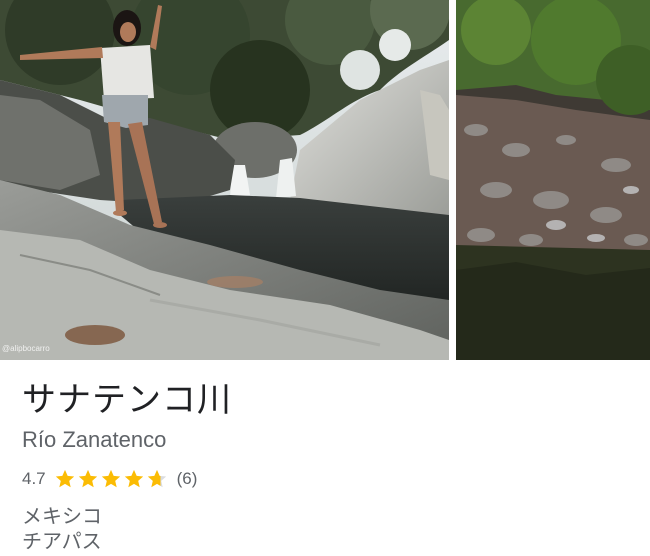 This screenshot has width=650, height=556. I want to click on review-count: (6), so click(187, 479).